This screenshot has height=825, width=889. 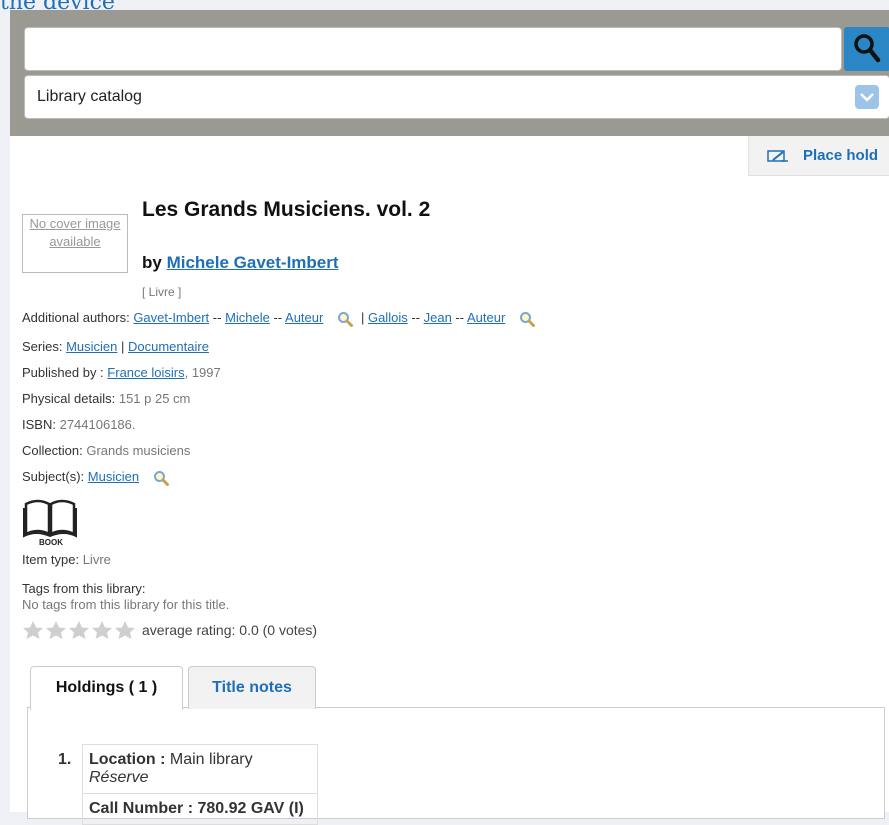 What do you see at coordinates (145, 372) in the screenshot?
I see `publisher-link: France loisirs` at bounding box center [145, 372].